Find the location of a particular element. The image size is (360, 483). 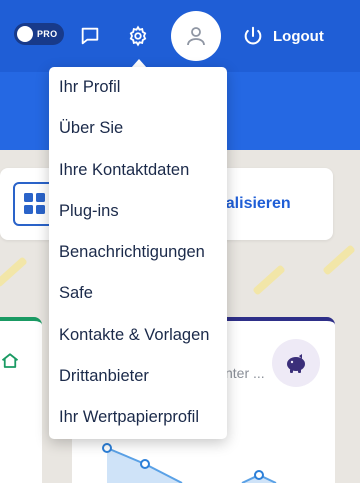

pro-toggle: PRO is located at coordinates (39, 34).